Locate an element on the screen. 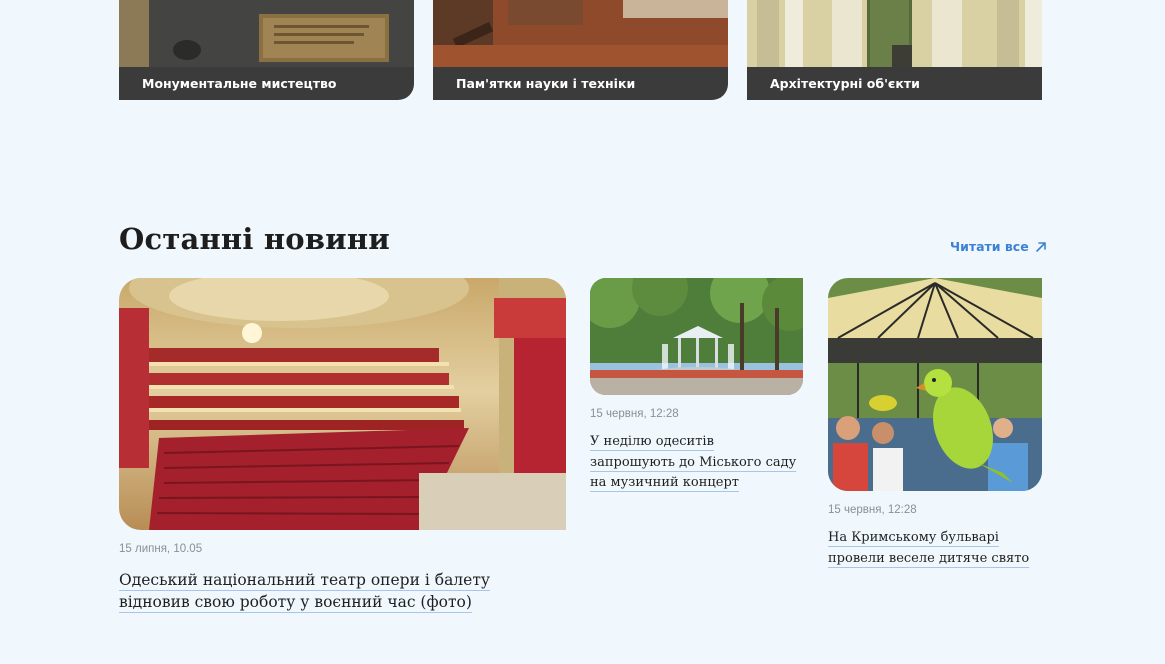 Image resolution: width=1165 pixels, height=664 pixels. news-date: 15 липня, 10.05 is located at coordinates (161, 549).